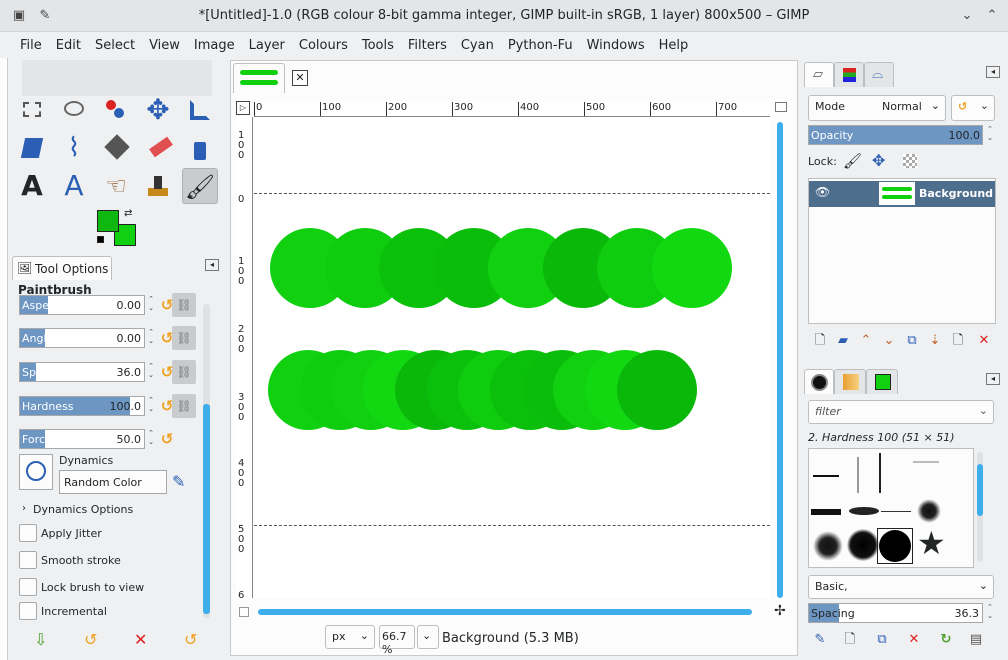 The image size is (1008, 660). I want to click on bucket-fill-icon, so click(116, 148).